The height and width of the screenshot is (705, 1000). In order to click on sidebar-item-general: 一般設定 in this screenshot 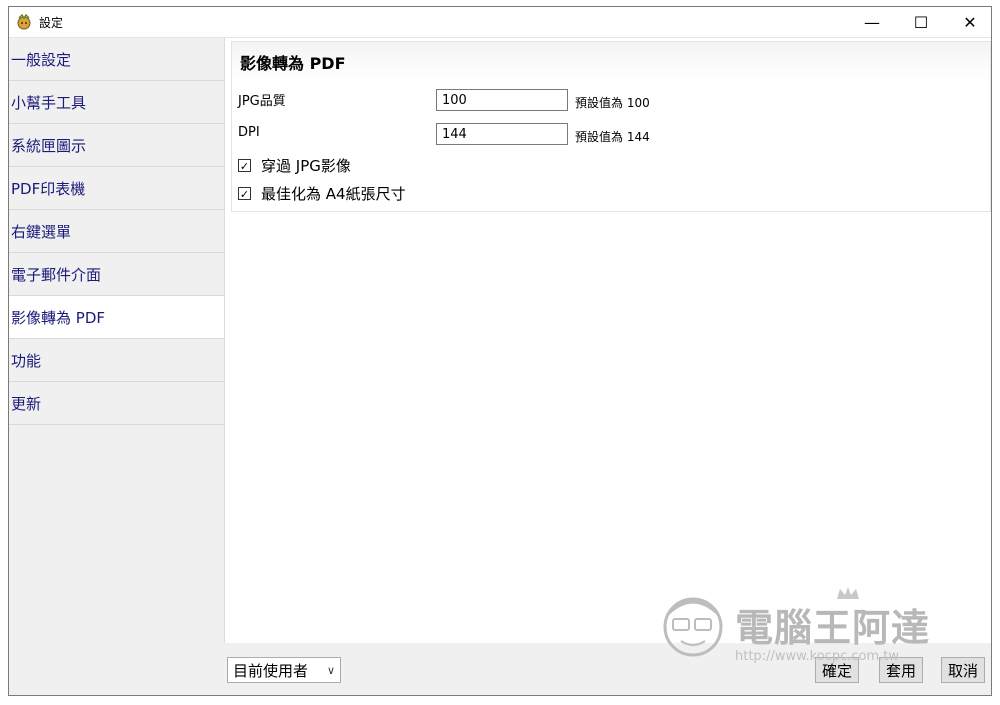, I will do `click(116, 59)`.